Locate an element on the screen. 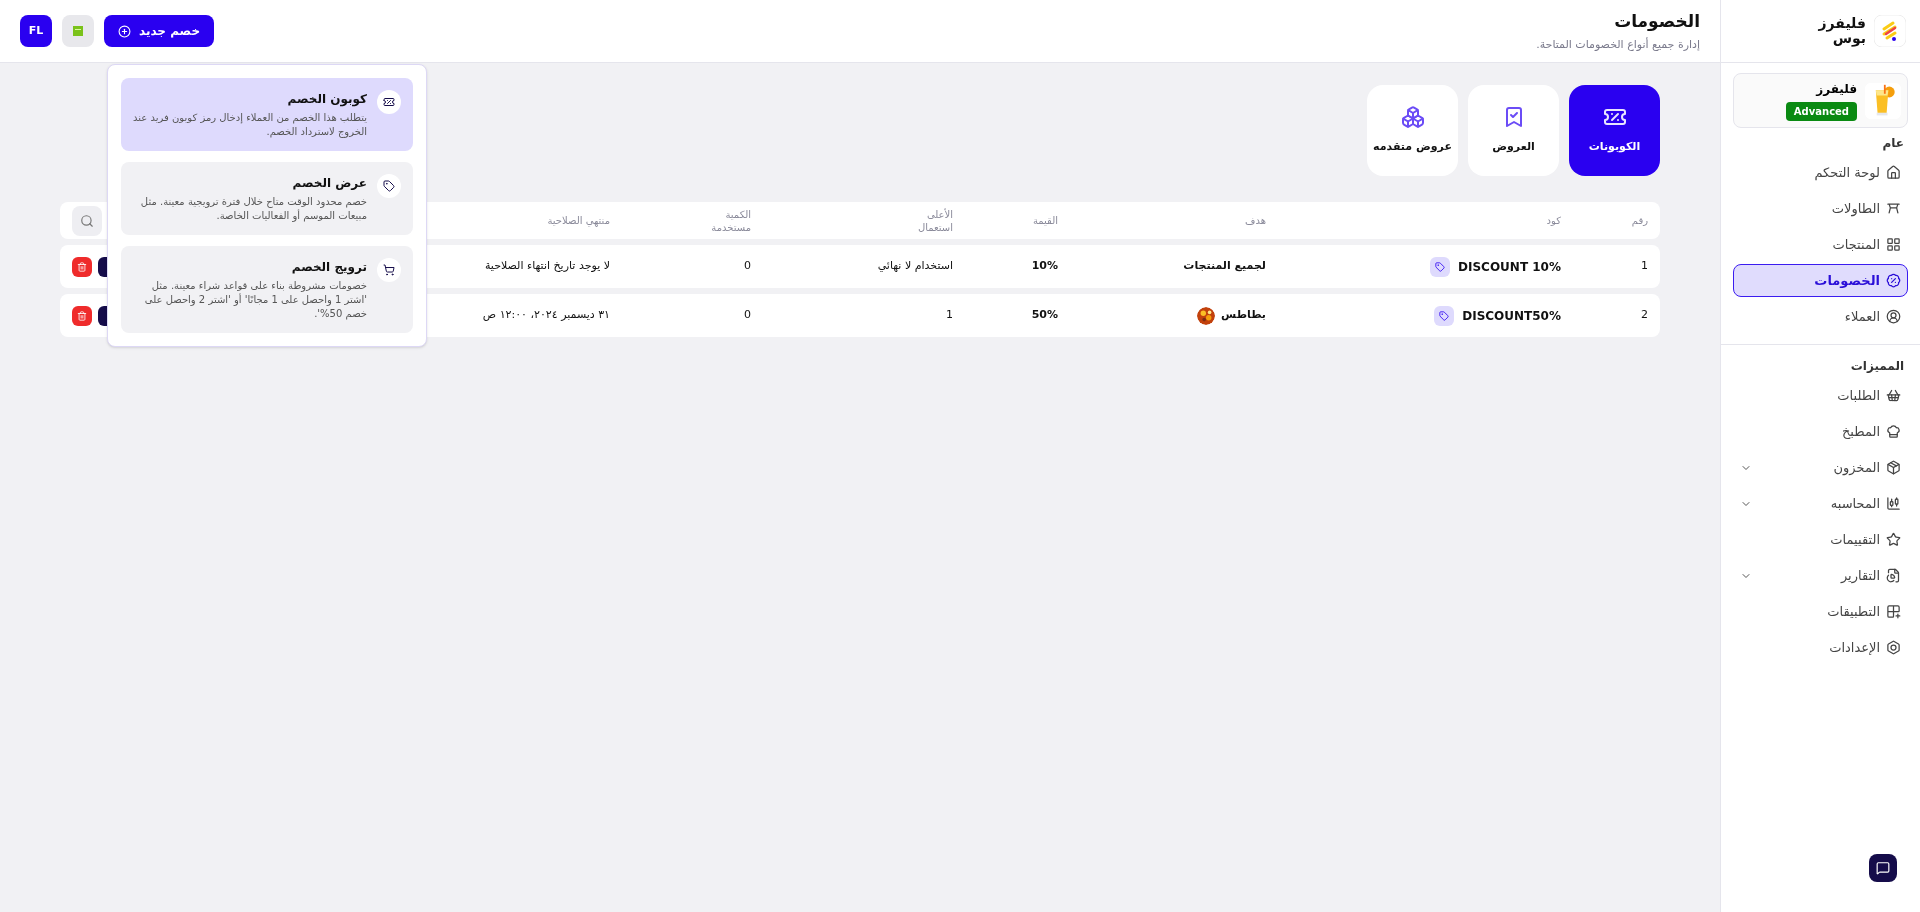  page-subtitle: إدارة جميع أنواع الخصومات المتاحة. is located at coordinates (1618, 44).